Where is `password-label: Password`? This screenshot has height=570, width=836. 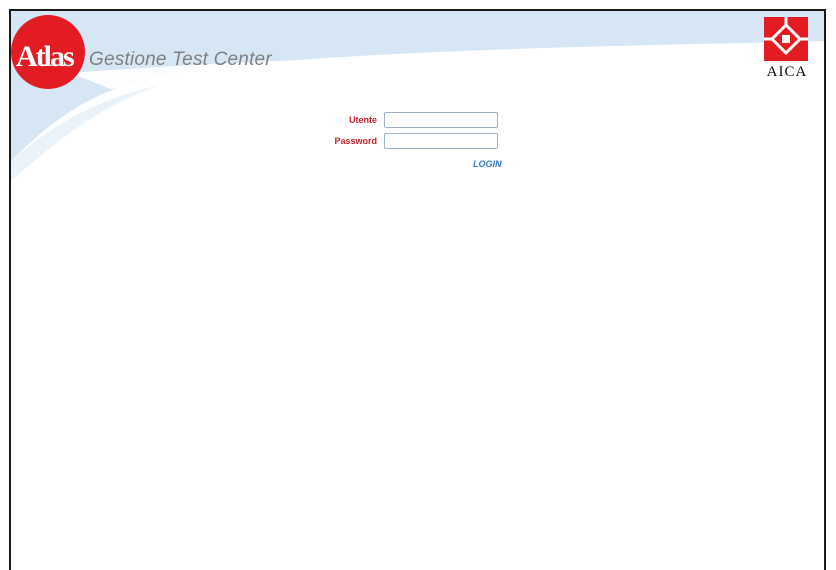
password-label: Password is located at coordinates (355, 141).